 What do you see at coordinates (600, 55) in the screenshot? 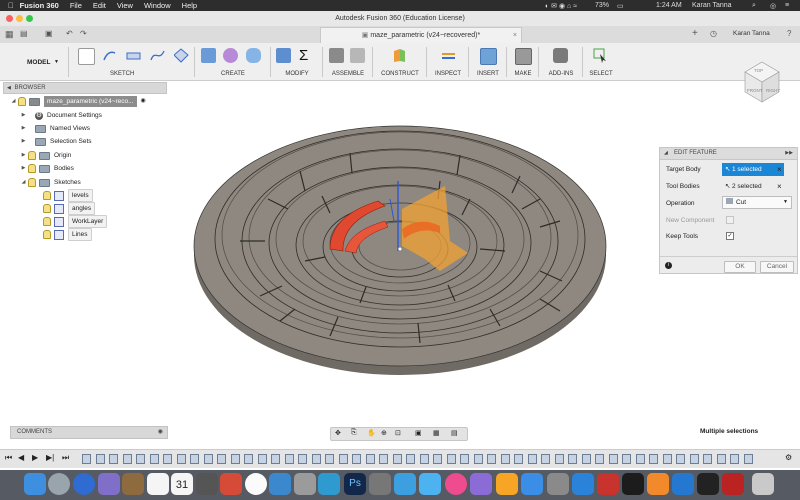
I see `select-icon` at bounding box center [600, 55].